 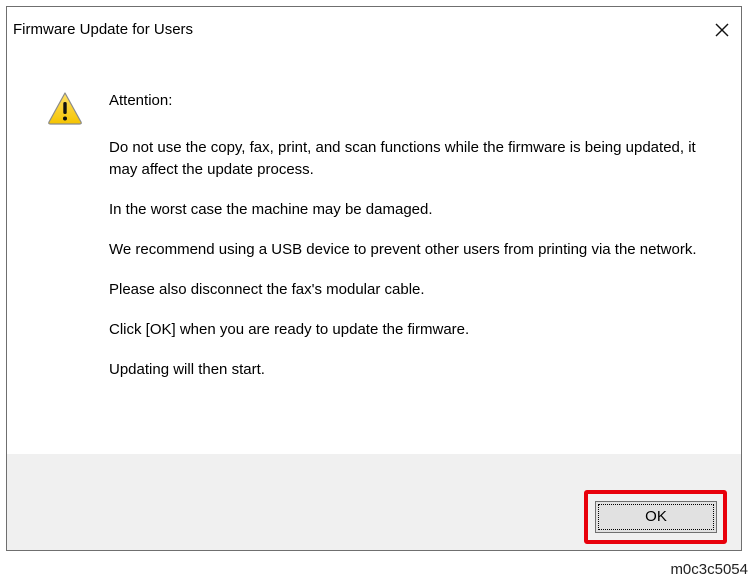 What do you see at coordinates (103, 29) in the screenshot?
I see `dialog-title: Firmware Update for Users` at bounding box center [103, 29].